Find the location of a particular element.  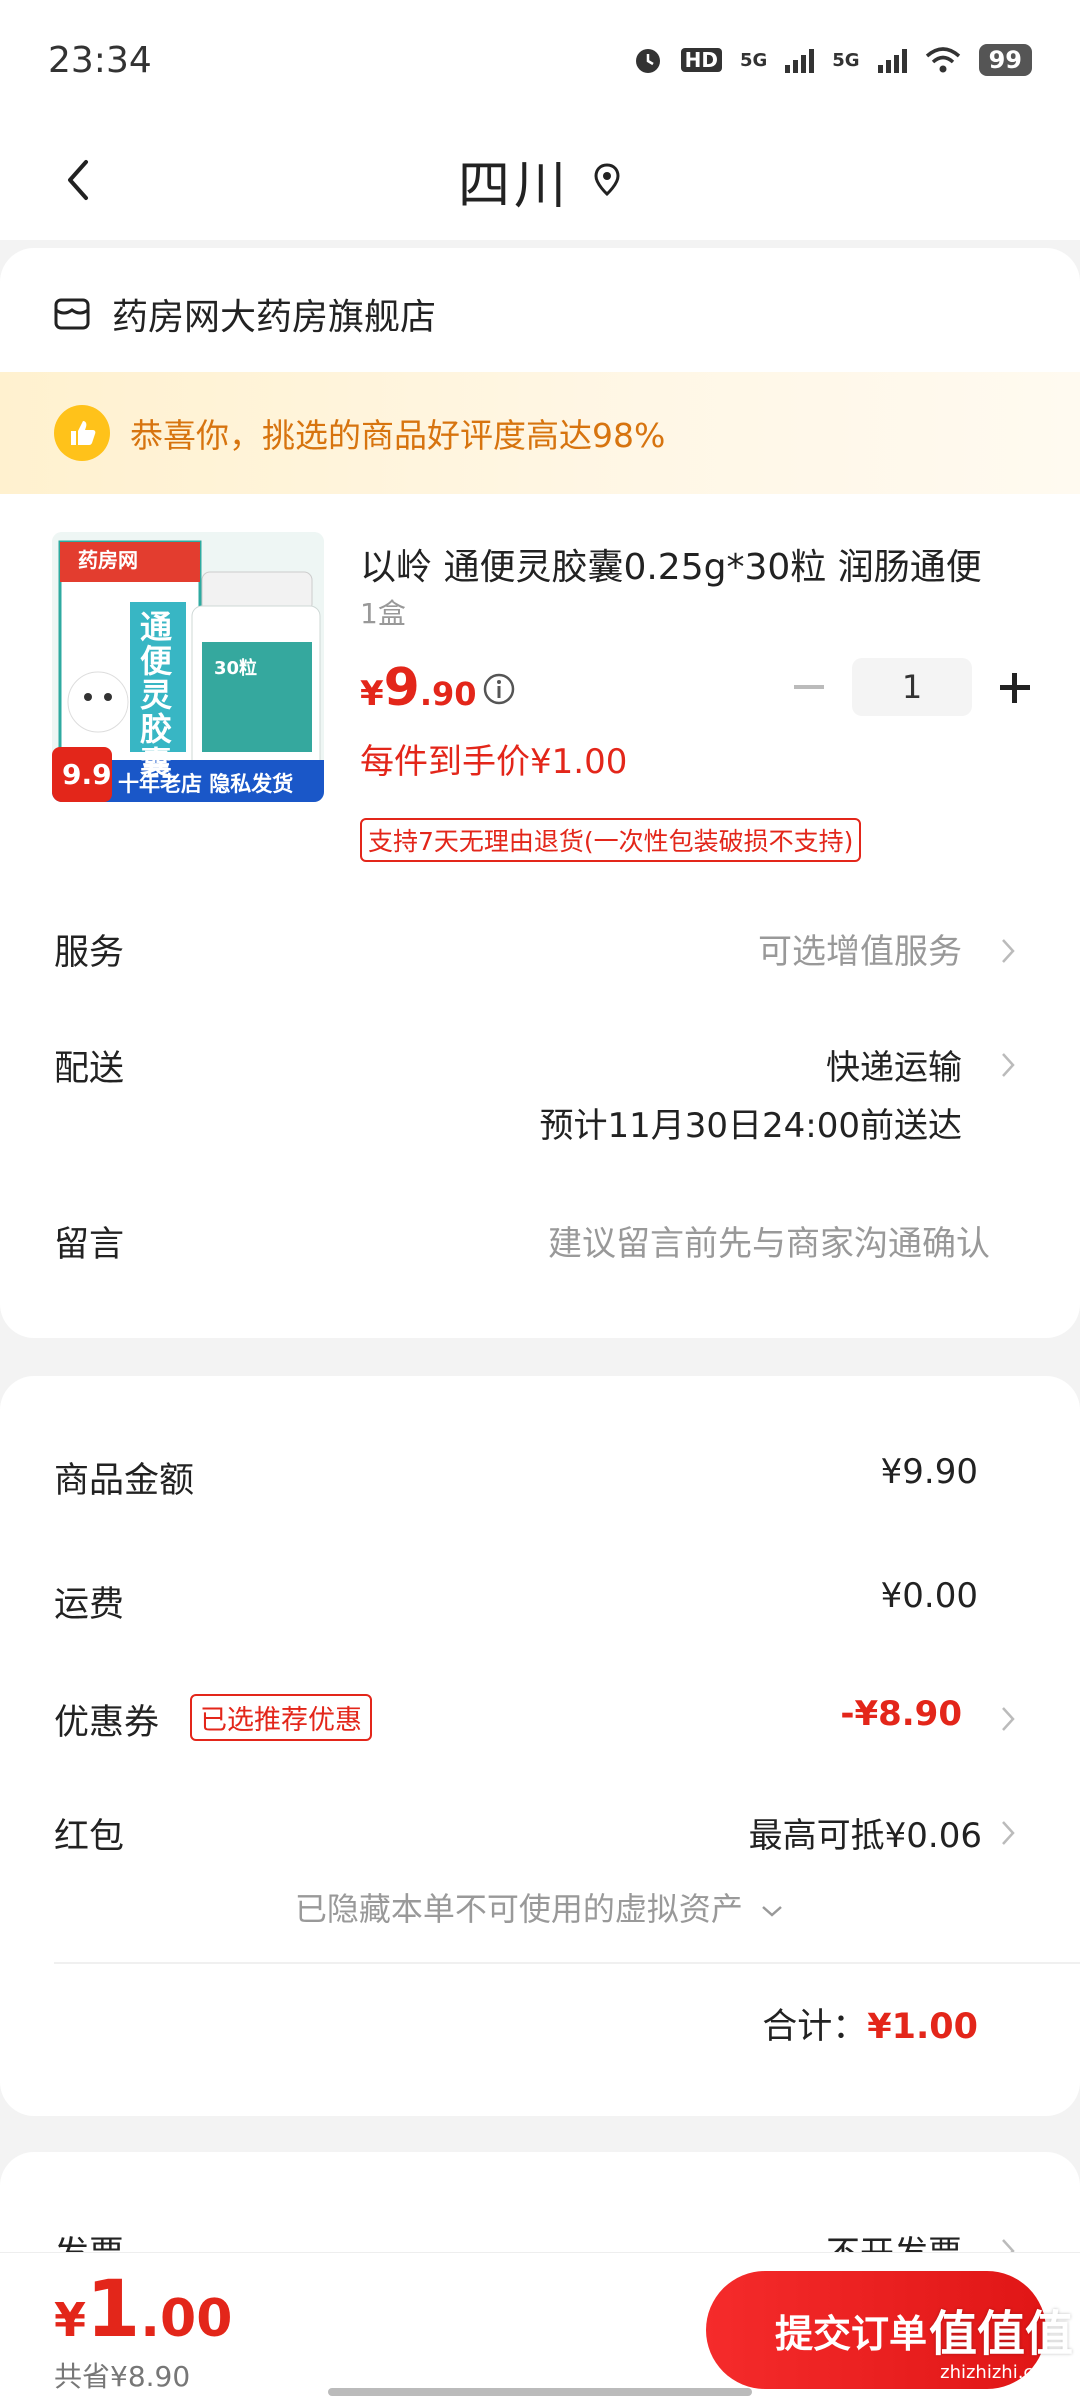

message-input: 建议留言前先与商家沟通确认 is located at coordinates (769, 1240).